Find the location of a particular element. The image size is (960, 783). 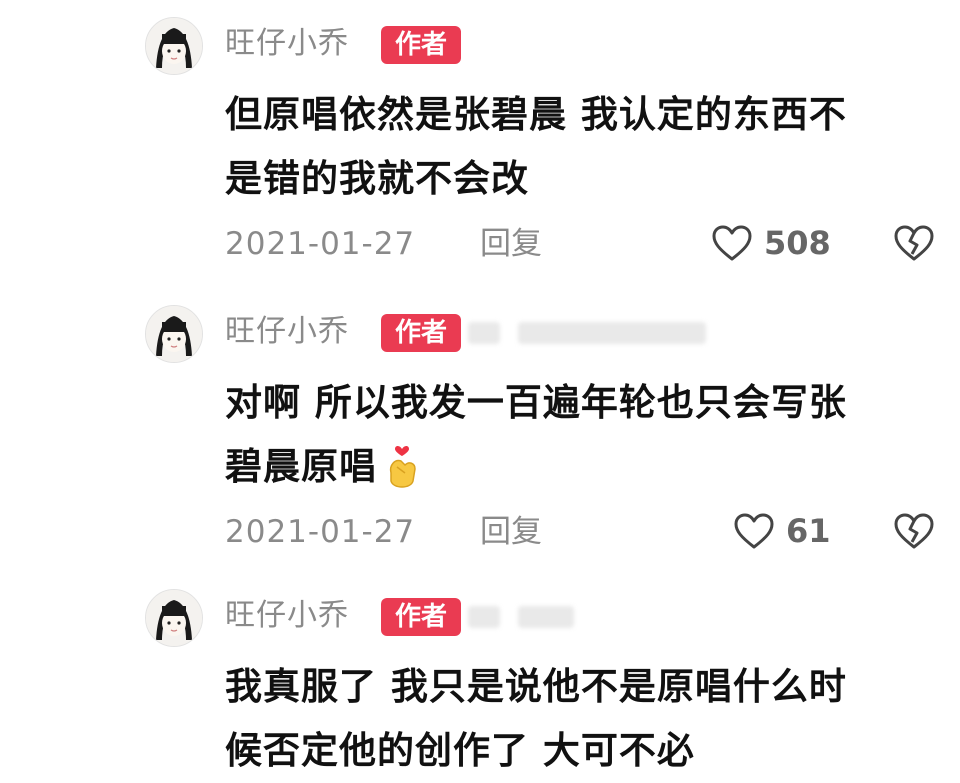

comment-text-line: 对啊 所以我发一百遍年轮也只会写张 is located at coordinates (536, 402).